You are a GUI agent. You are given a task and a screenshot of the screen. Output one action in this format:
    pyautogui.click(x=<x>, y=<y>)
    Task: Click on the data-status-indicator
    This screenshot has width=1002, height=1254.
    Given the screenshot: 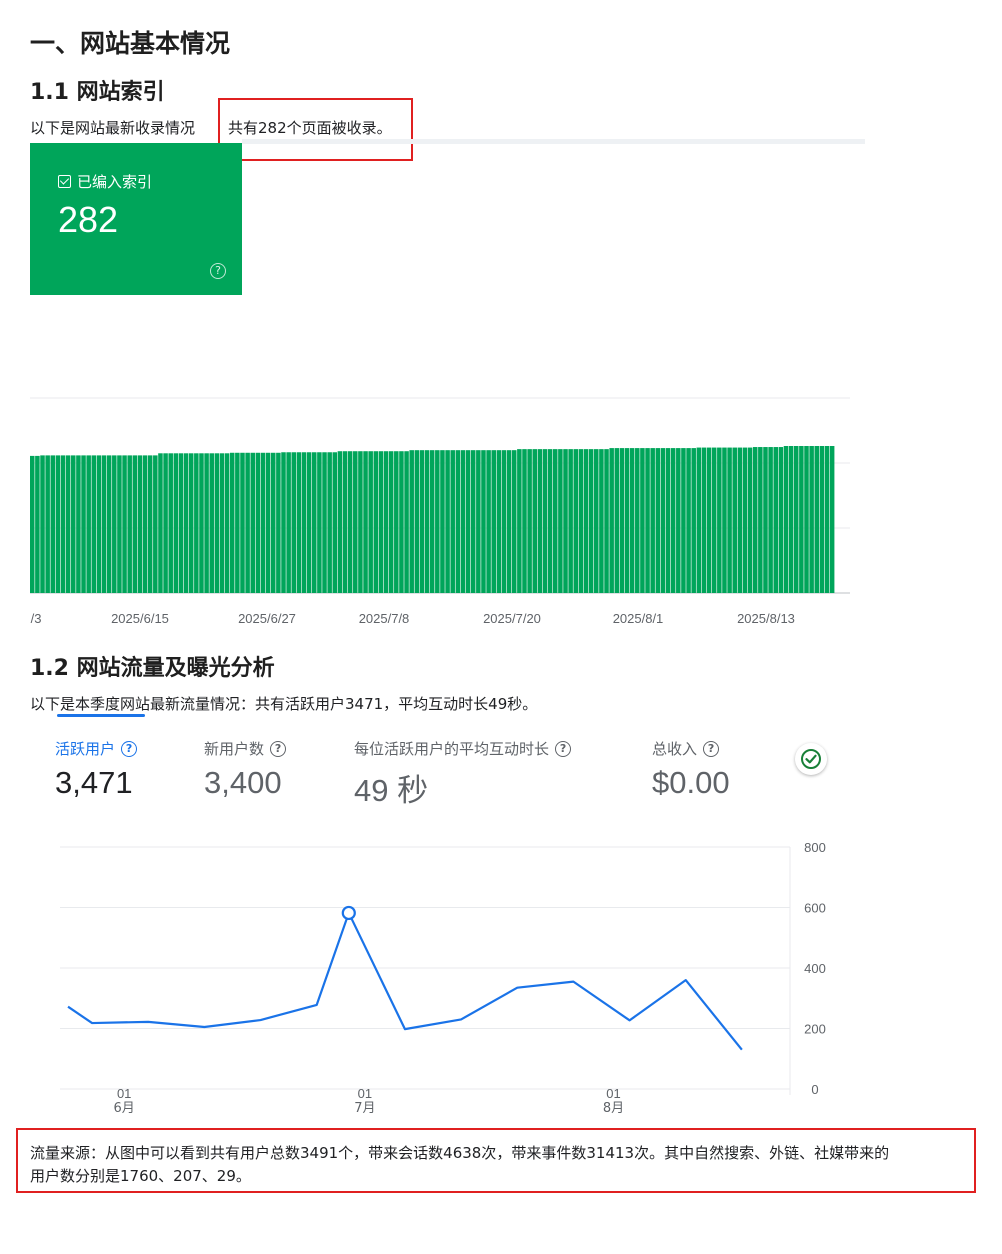 What is the action you would take?
    pyautogui.click(x=811, y=759)
    